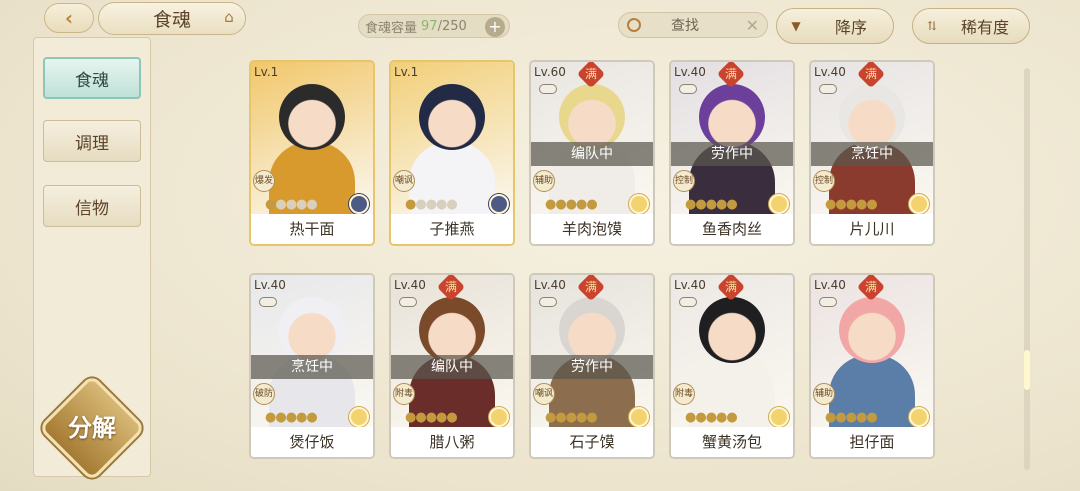  I want to click on sidebar-item-token: 信物, so click(92, 206).